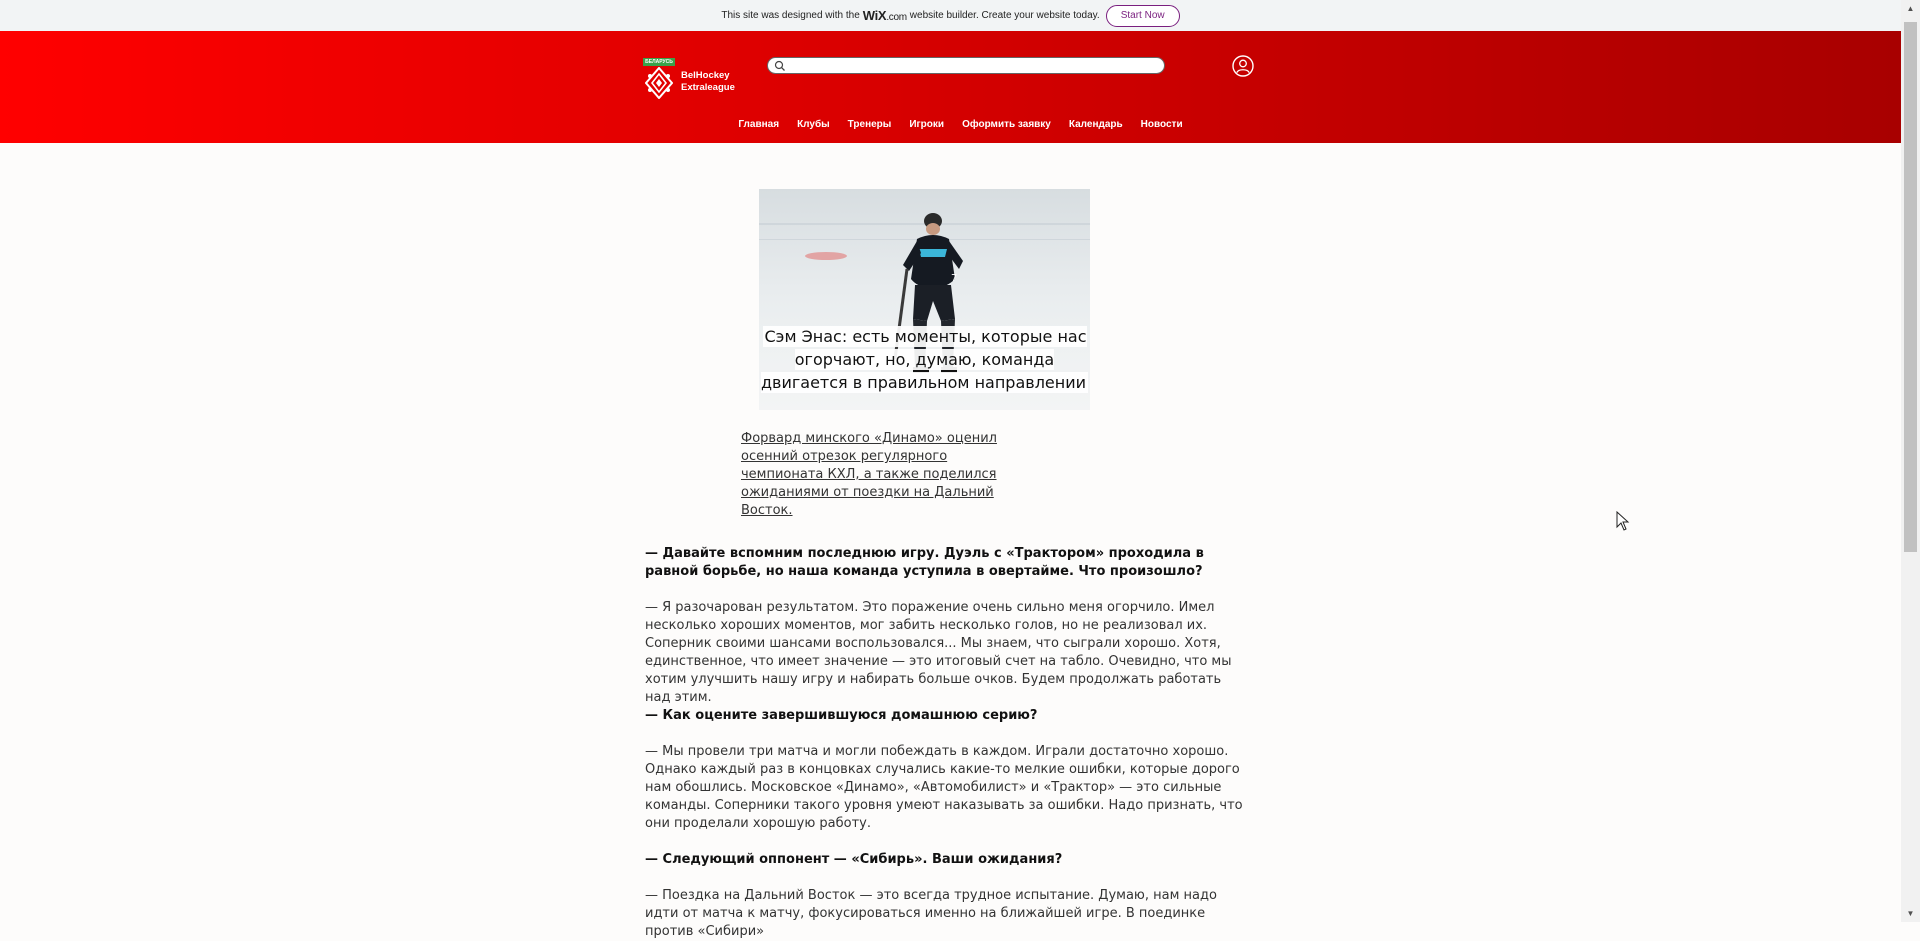 Image resolution: width=1920 pixels, height=941 pixels. I want to click on logo-line-2: Extraleague, so click(708, 87).